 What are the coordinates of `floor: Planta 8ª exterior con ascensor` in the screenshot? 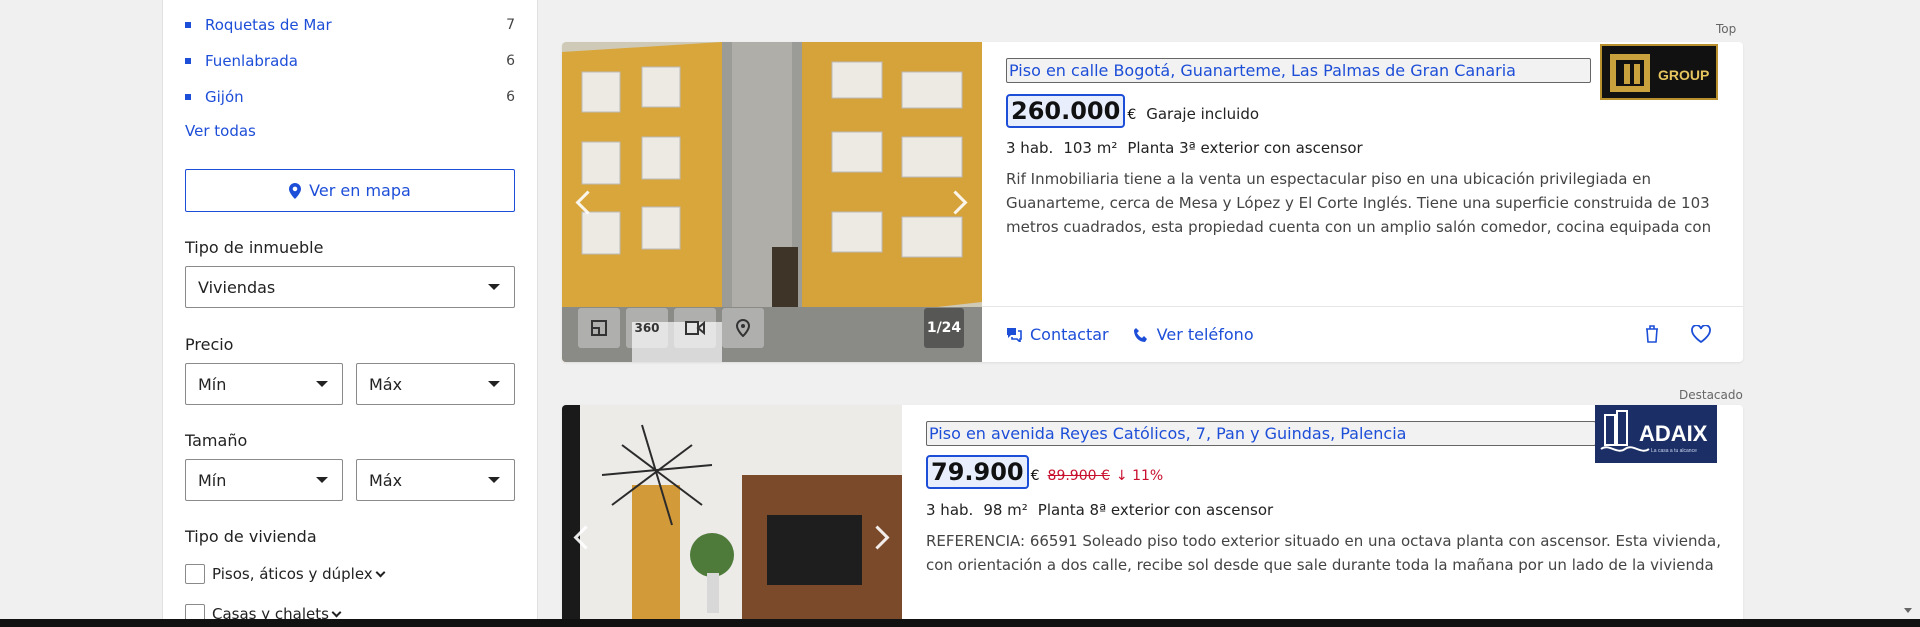 It's located at (1155, 510).